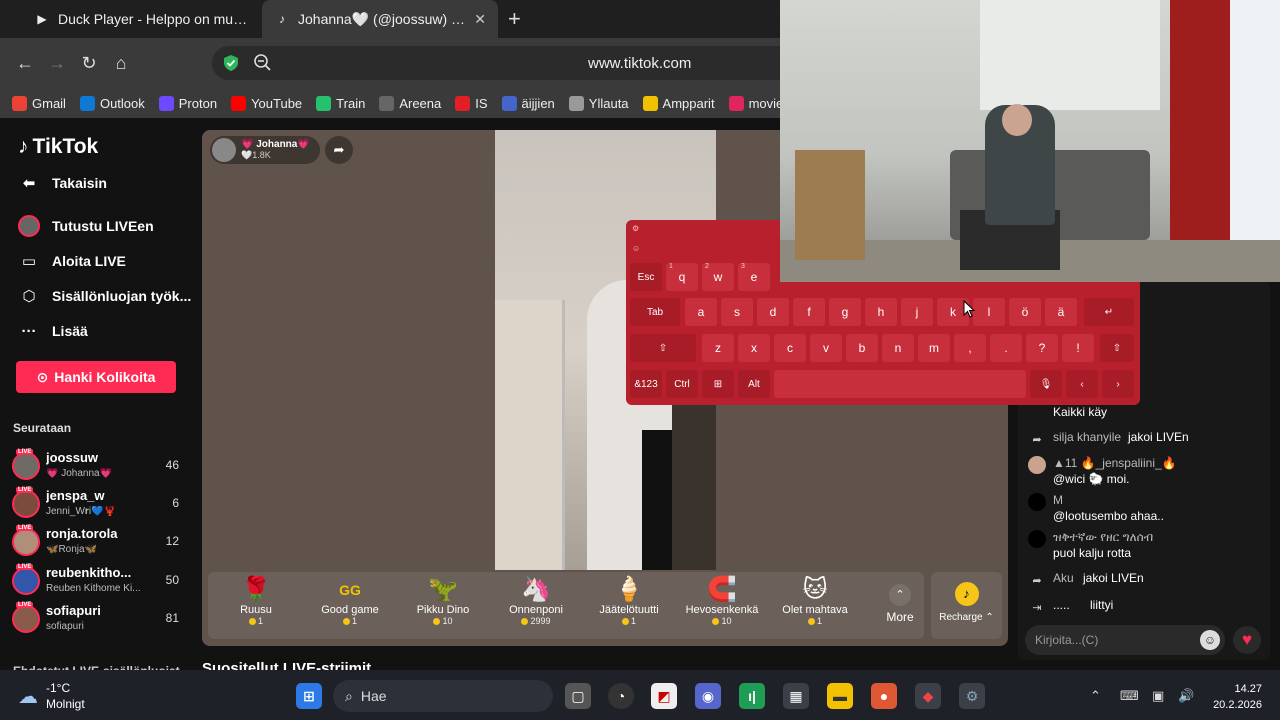 This screenshot has width=1280, height=720. What do you see at coordinates (231, 63) in the screenshot?
I see `shield-icon` at bounding box center [231, 63].